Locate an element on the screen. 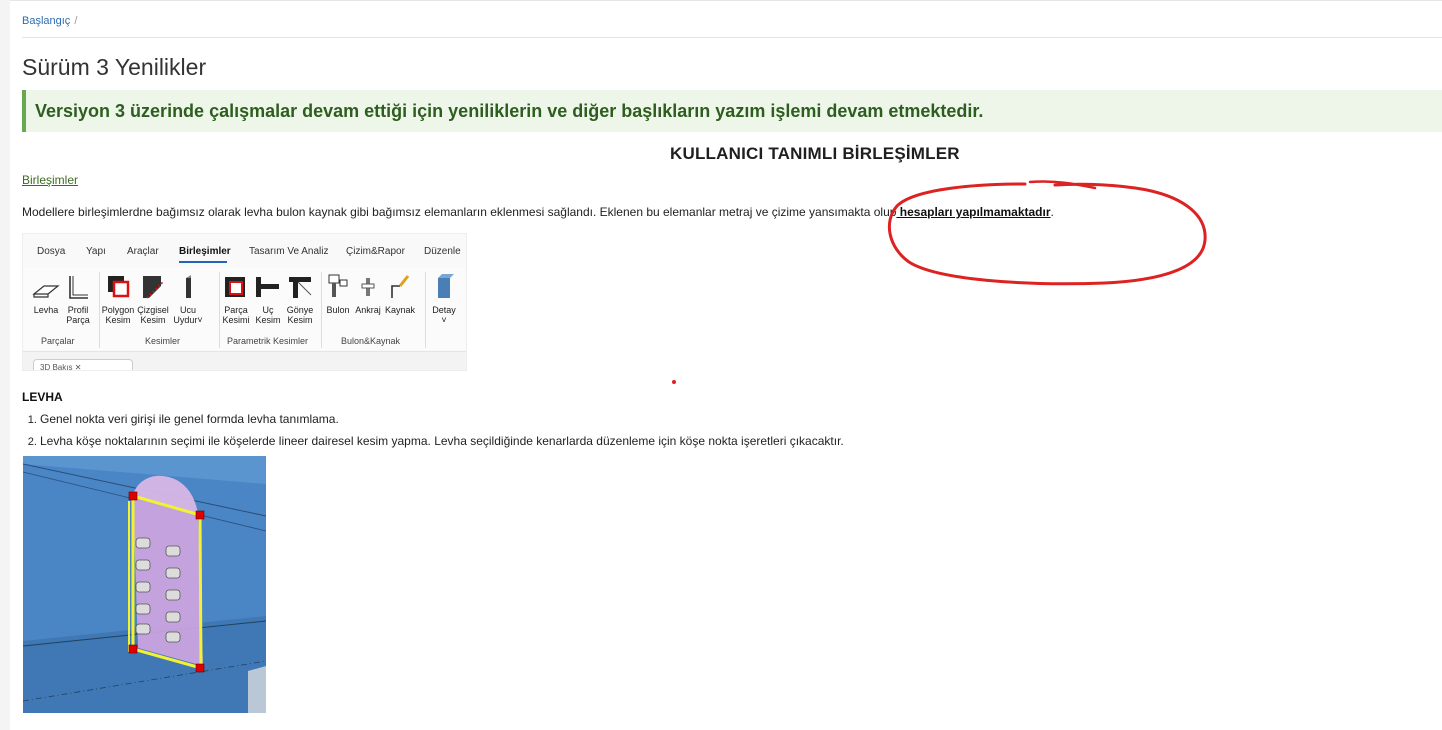 This screenshot has width=1442, height=730. group-label-bulon-kaynak: Bulon&Kaynak is located at coordinates (371, 341).